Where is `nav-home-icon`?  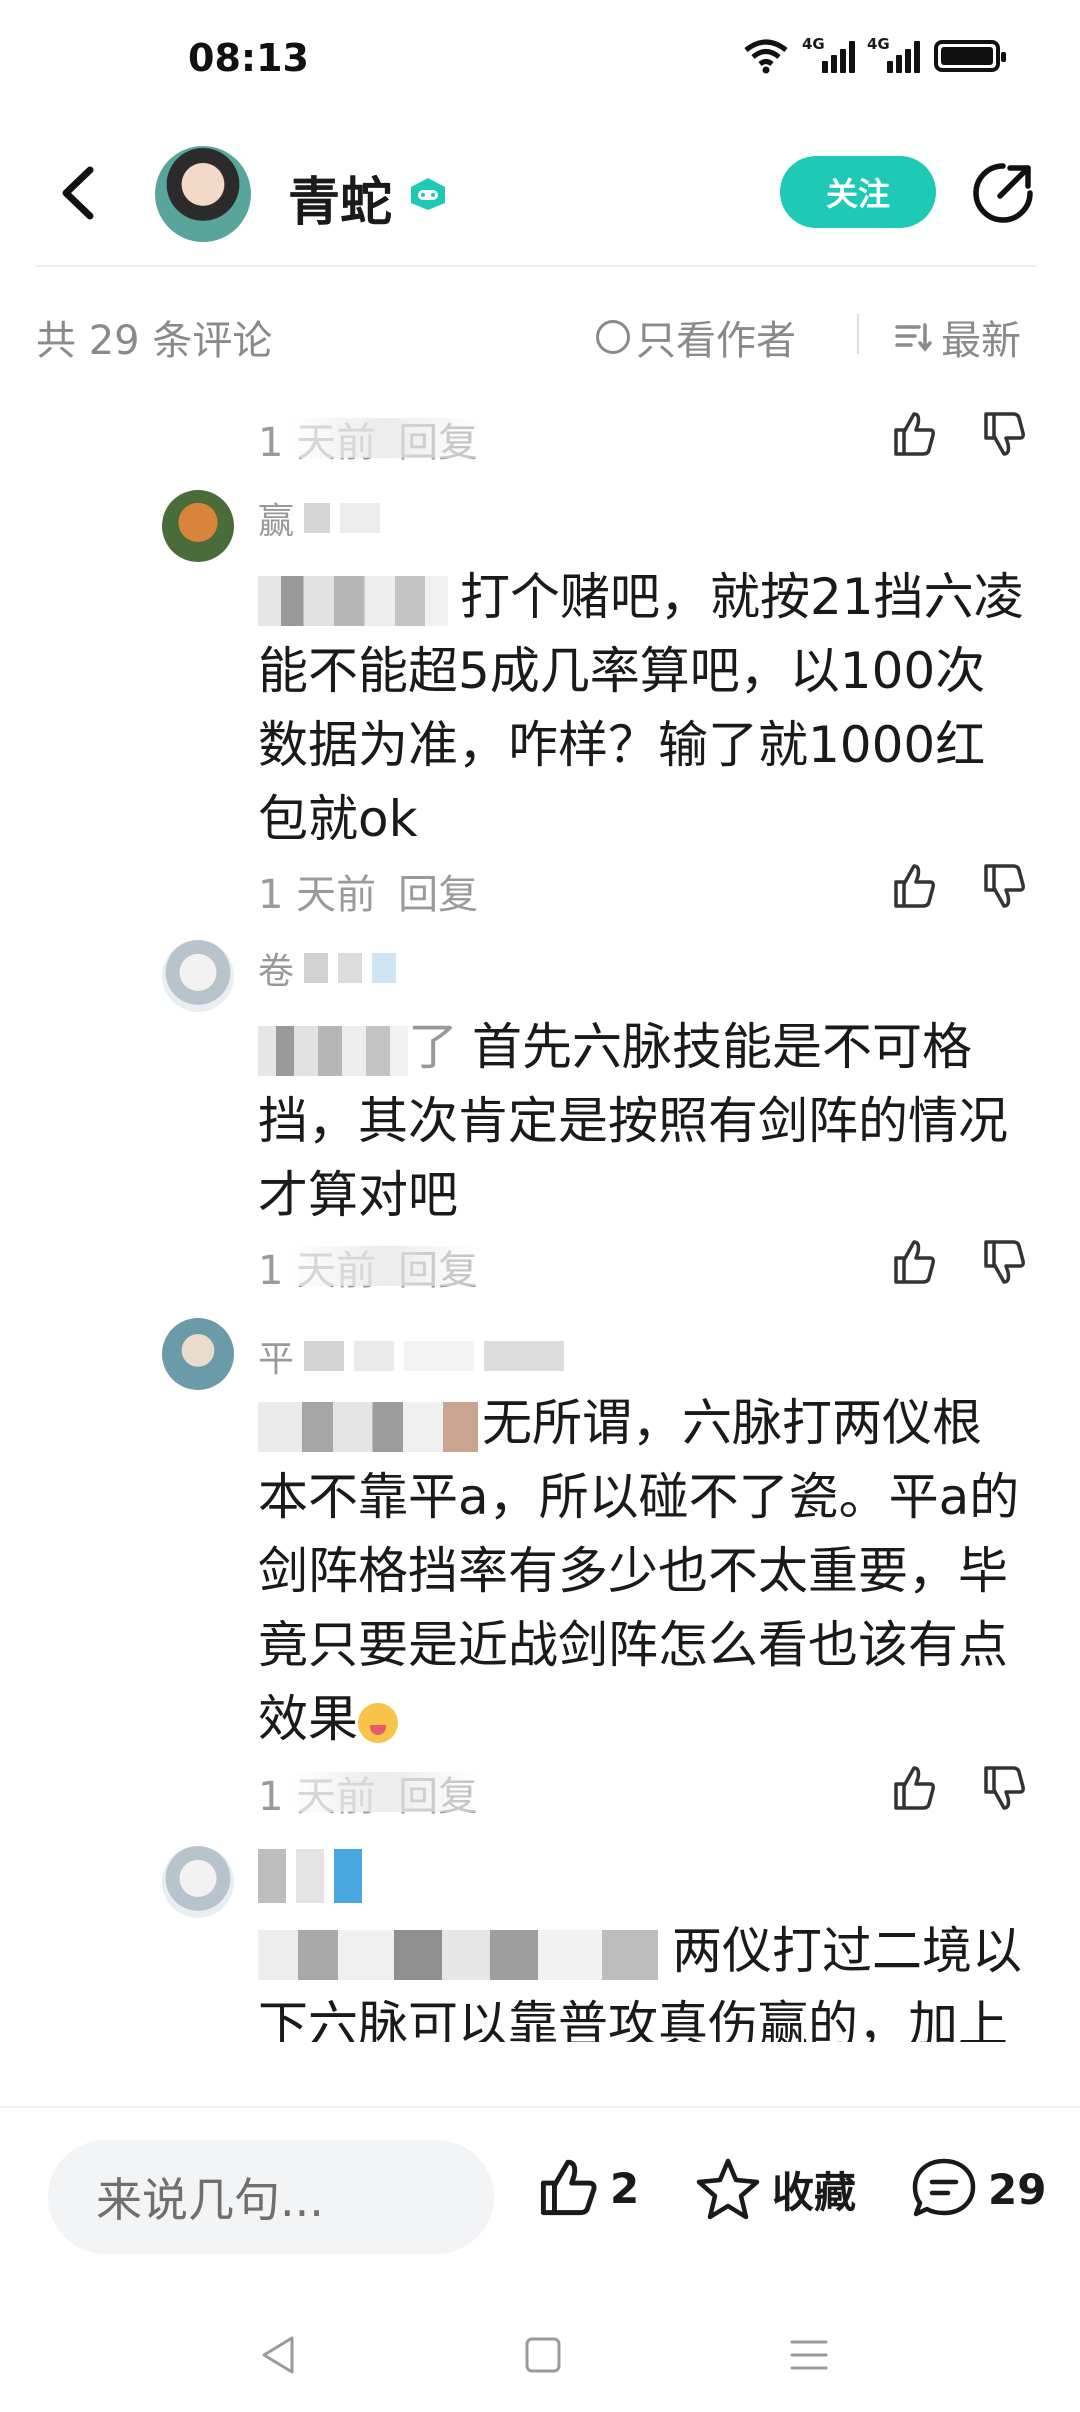 nav-home-icon is located at coordinates (543, 2355).